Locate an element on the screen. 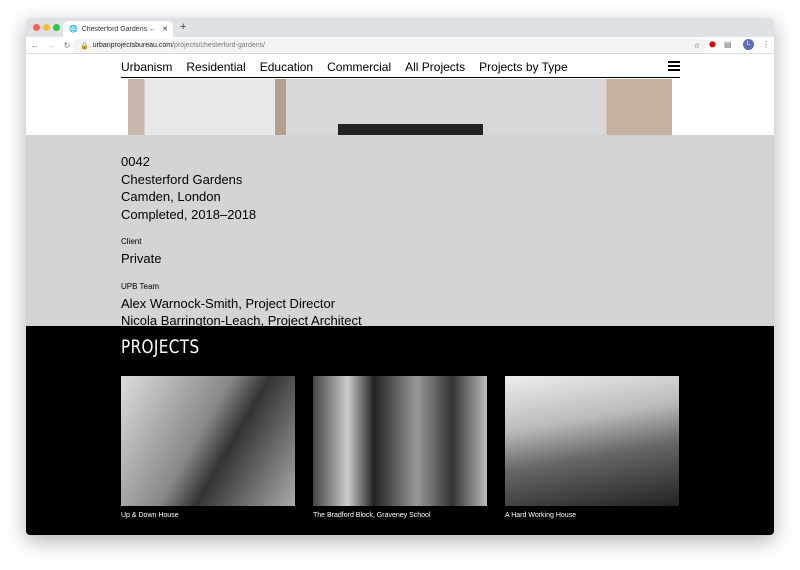 The image size is (800, 570). team-label: UPB Team is located at coordinates (140, 286).